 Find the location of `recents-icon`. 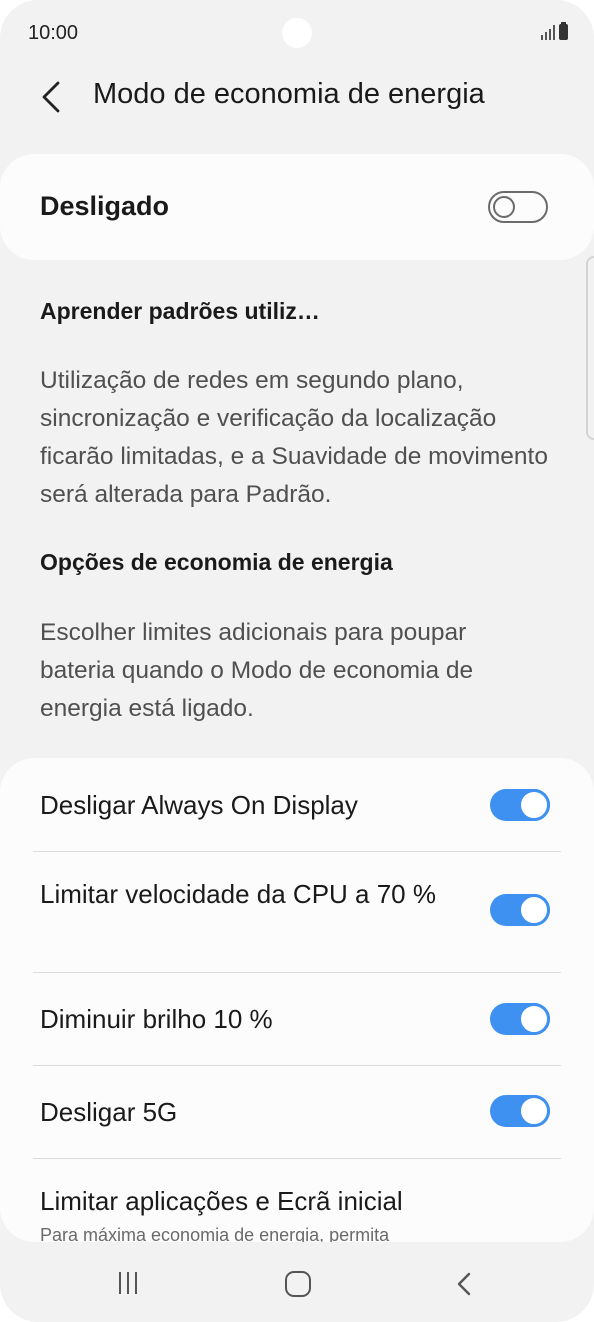

recents-icon is located at coordinates (128, 1283).